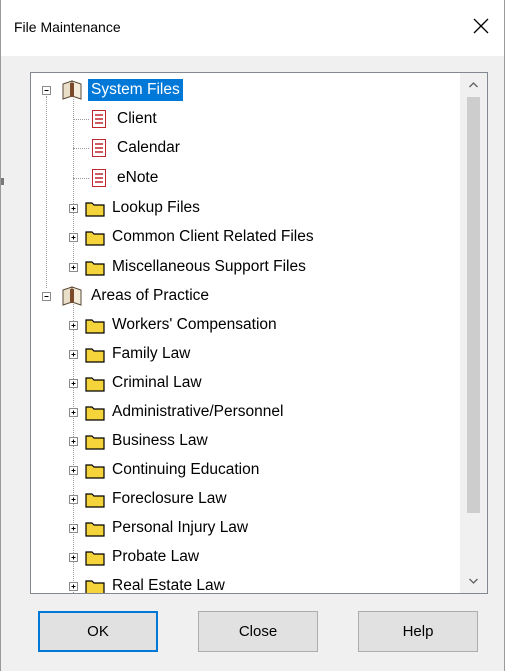 Image resolution: width=505 pixels, height=671 pixels. What do you see at coordinates (198, 411) in the screenshot?
I see `tree-node-label: Administrative/Personnel` at bounding box center [198, 411].